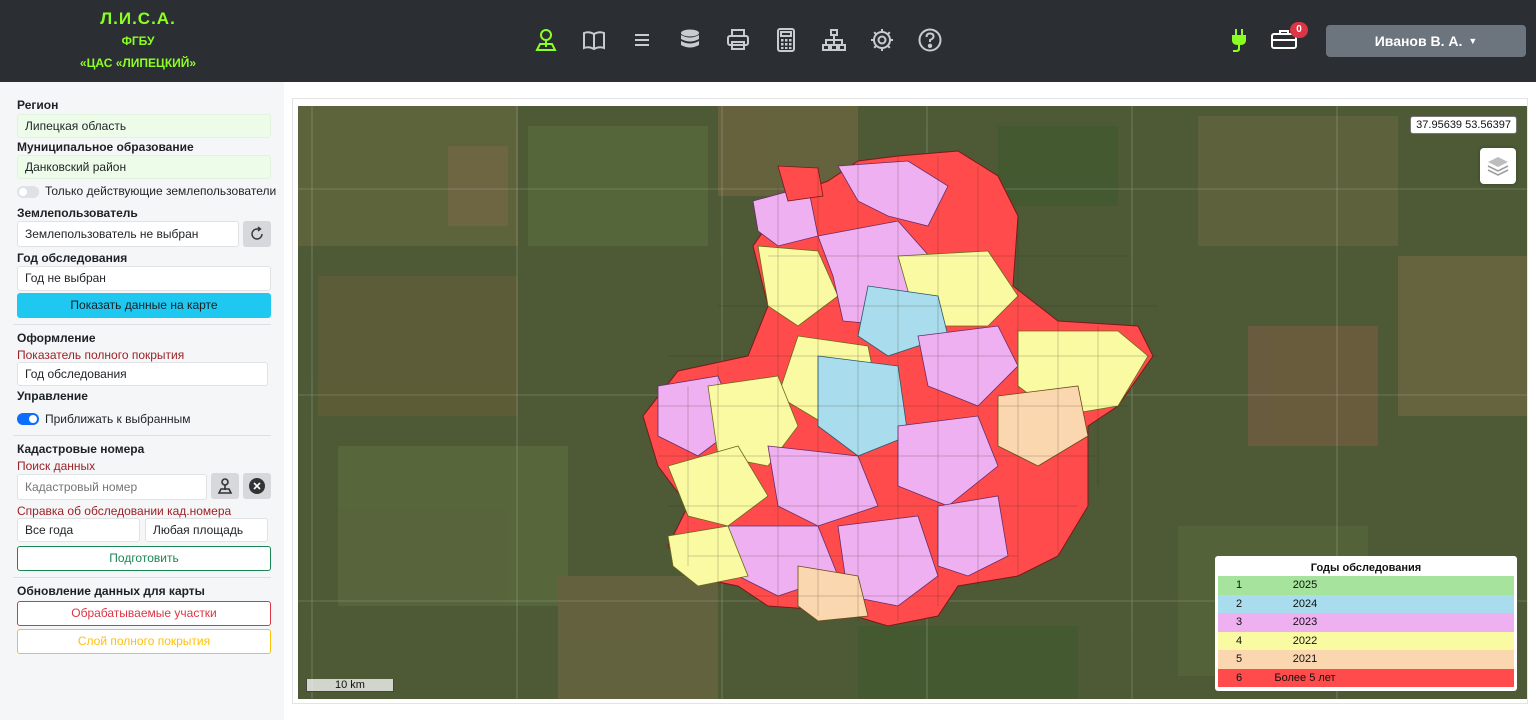  I want to click on zoom-selected-toggle, so click(28, 419).